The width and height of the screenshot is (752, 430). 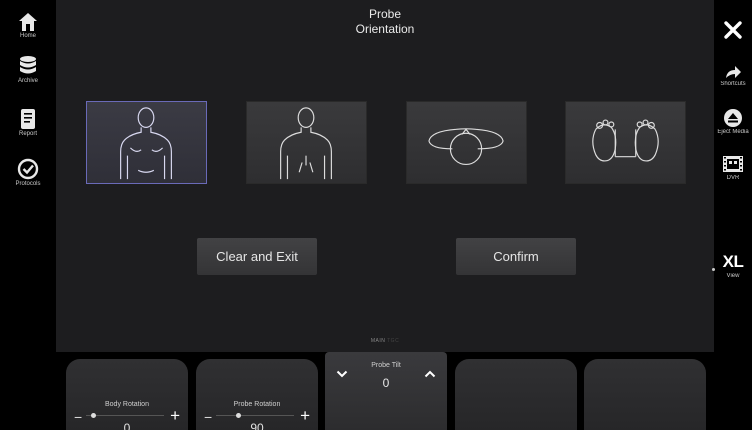 I want to click on page-indicator: MAIN TGC, so click(x=385, y=341).